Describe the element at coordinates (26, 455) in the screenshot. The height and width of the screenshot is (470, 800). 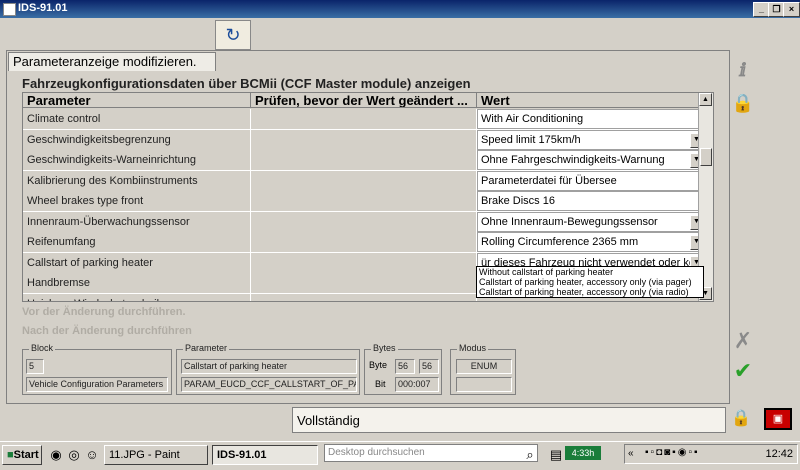
I see `start-label: Start` at that location.